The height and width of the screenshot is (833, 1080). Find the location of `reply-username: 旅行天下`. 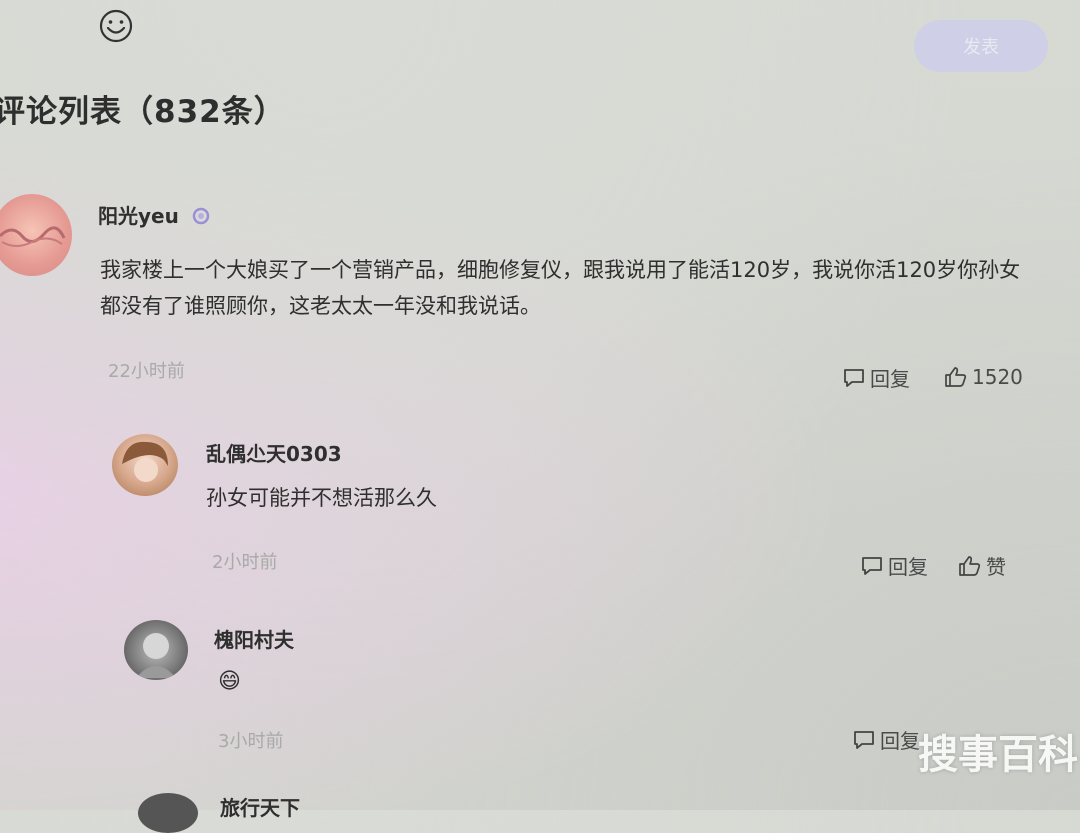

reply-username: 旅行天下 is located at coordinates (260, 806).